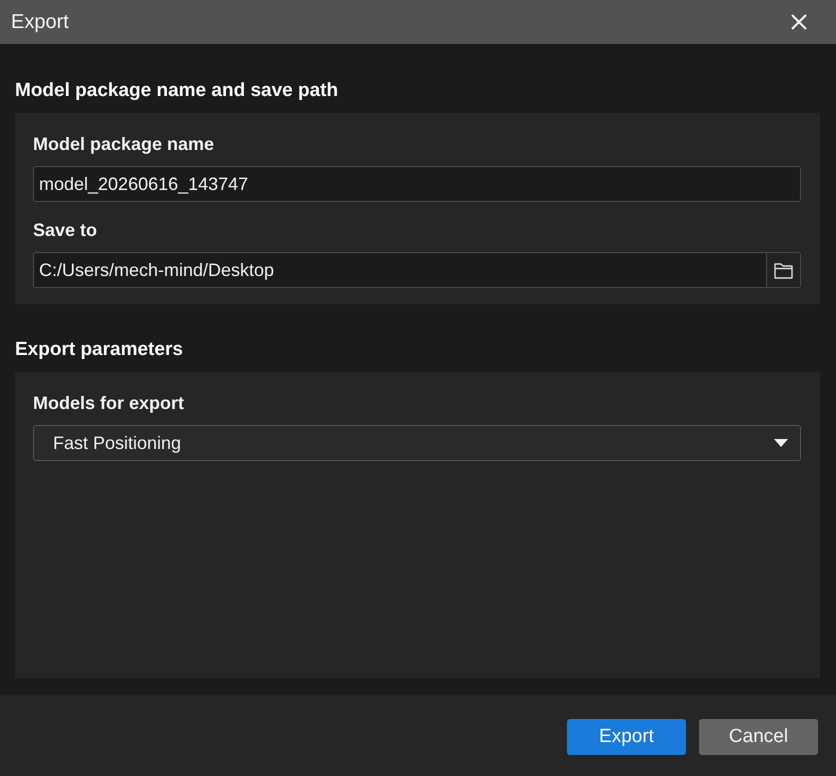  What do you see at coordinates (177, 91) in the screenshot?
I see `section-heading: Model package name and save path` at bounding box center [177, 91].